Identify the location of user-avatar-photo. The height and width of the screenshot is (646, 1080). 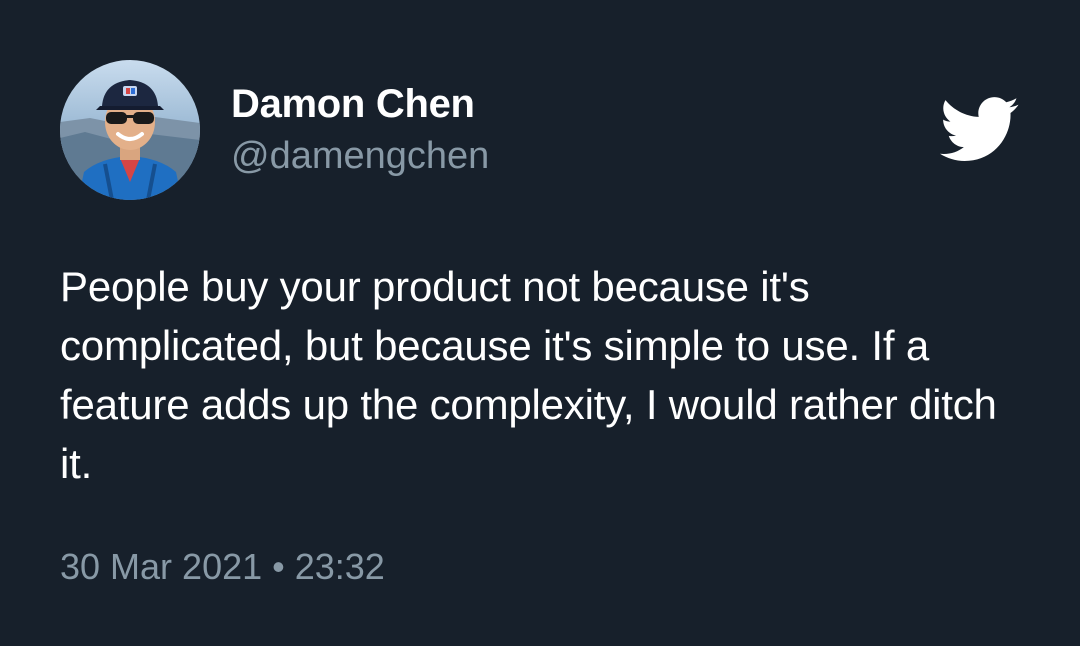
(130, 130).